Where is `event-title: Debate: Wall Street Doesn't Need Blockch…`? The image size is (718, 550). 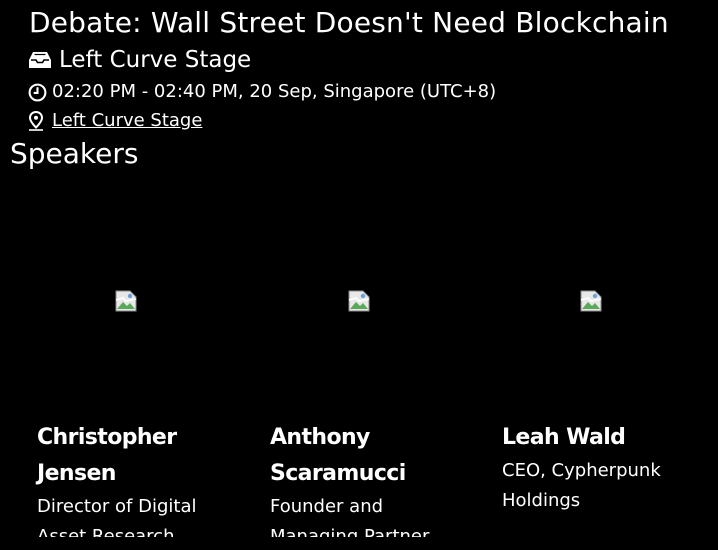
event-title: Debate: Wall Street Doesn't Need Blockch… is located at coordinates (349, 22).